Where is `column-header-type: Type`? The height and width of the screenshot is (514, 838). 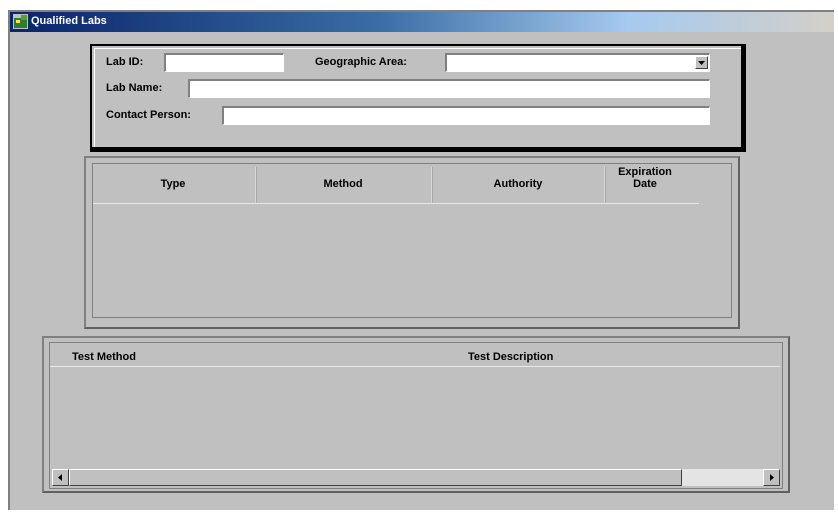
column-header-type: Type is located at coordinates (173, 184).